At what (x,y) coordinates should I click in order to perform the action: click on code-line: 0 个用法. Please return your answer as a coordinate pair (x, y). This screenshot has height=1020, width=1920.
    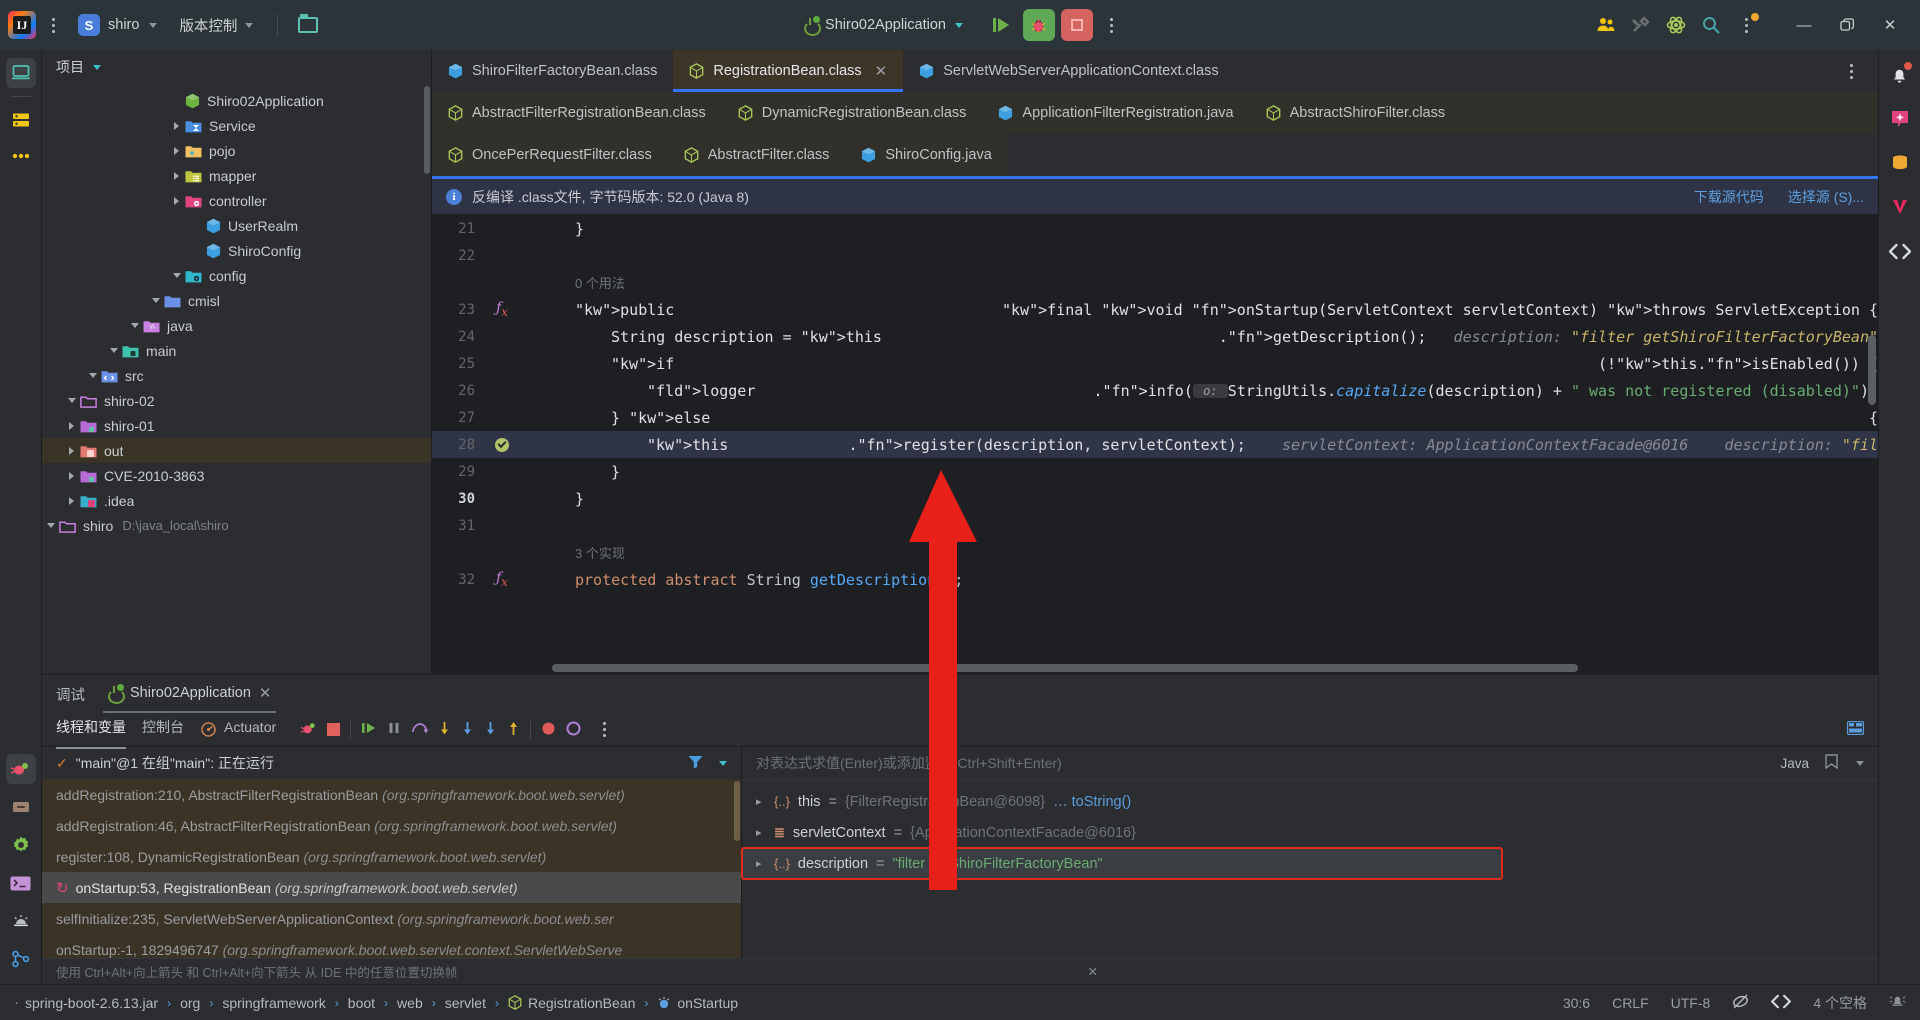
    Looking at the image, I should click on (1155, 282).